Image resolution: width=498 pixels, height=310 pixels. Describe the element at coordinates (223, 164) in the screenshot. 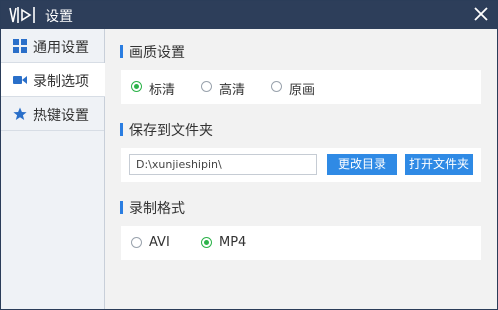

I see `save-path-input` at that location.